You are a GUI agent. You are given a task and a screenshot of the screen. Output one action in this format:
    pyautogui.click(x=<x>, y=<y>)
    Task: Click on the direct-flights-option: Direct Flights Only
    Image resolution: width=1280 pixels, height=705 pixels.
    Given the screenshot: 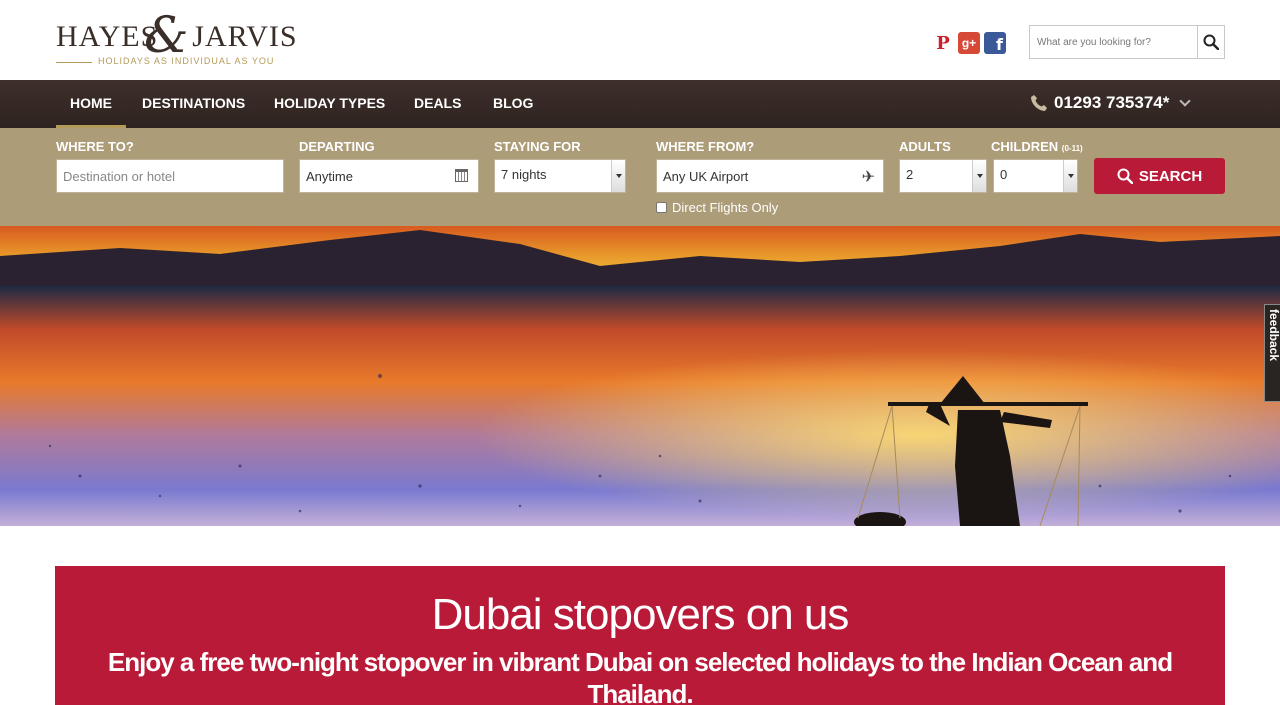 What is the action you would take?
    pyautogui.click(x=717, y=207)
    